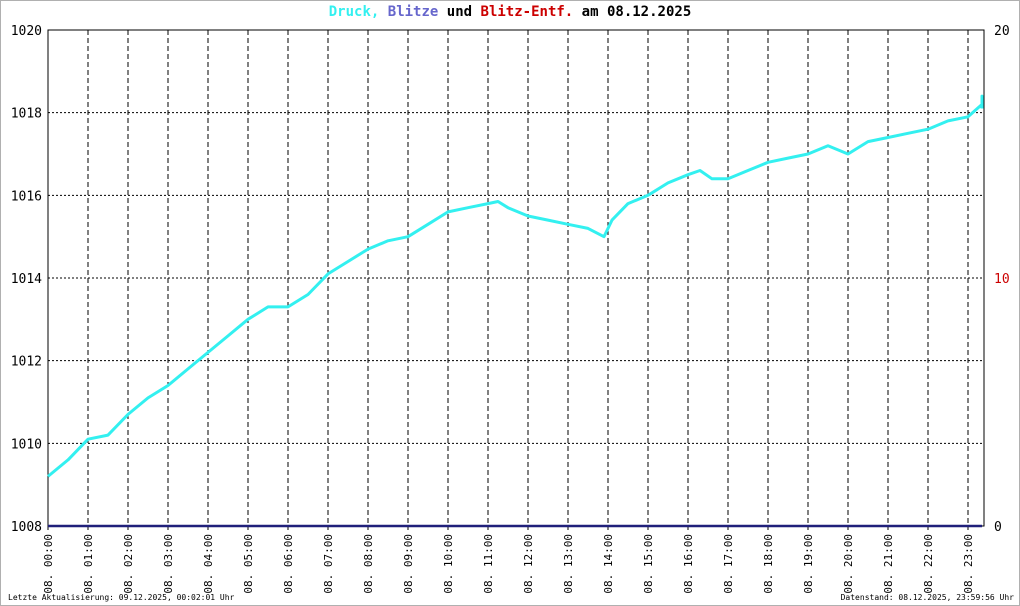 The height and width of the screenshot is (606, 1020). Describe the element at coordinates (26, 527) in the screenshot. I see `y-left-tick-label: 1008` at that location.